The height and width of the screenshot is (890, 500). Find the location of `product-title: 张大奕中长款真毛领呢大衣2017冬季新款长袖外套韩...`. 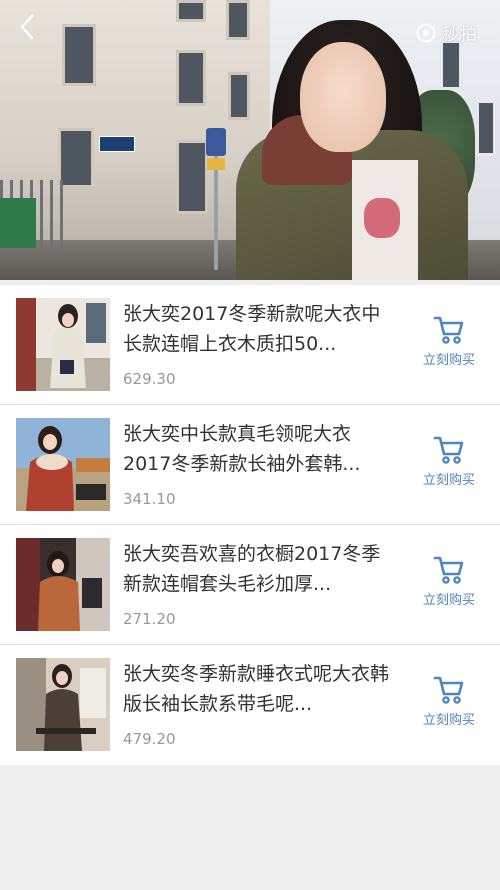

product-title: 张大奕中长款真毛领呢大衣2017冬季新款长袖外套韩... is located at coordinates (258, 449).